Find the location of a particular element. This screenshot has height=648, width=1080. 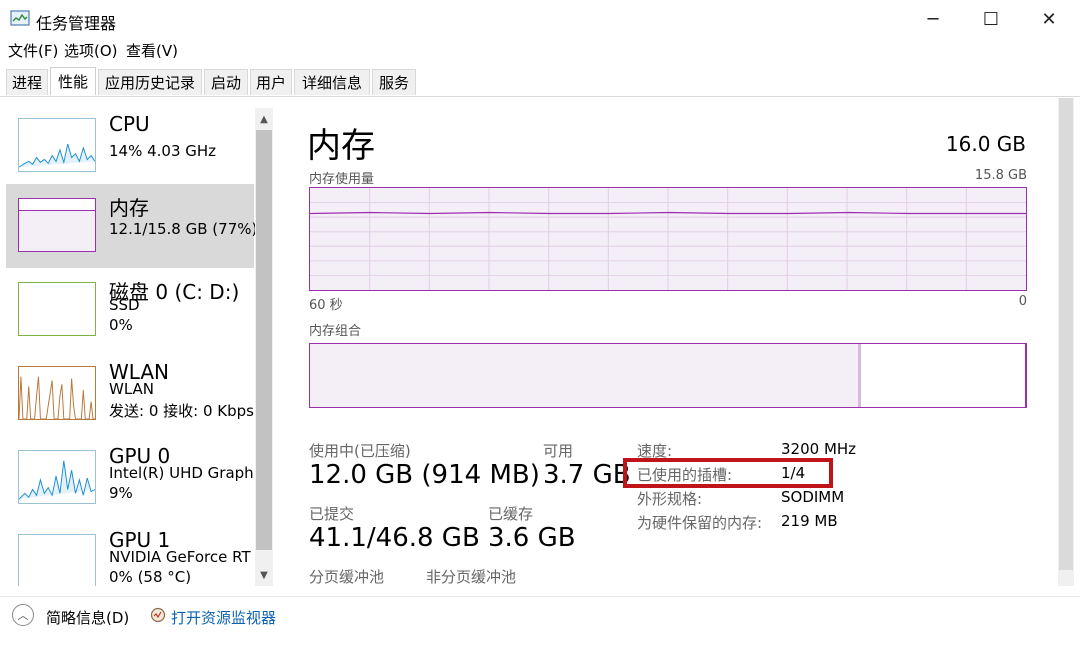

sidebar-item-usage: 0% is located at coordinates (121, 325).